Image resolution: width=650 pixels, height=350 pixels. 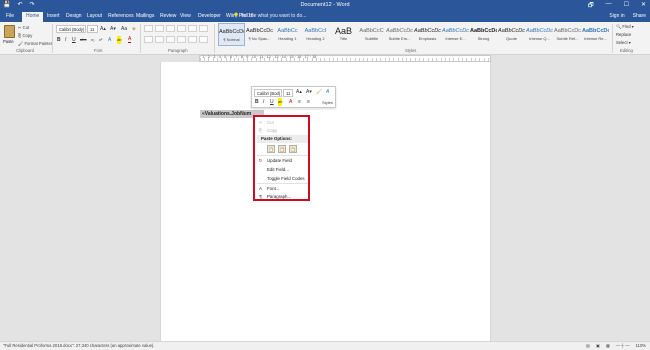 I want to click on format-painter-button: 🖌 Format Painter, so click(x=35, y=44).